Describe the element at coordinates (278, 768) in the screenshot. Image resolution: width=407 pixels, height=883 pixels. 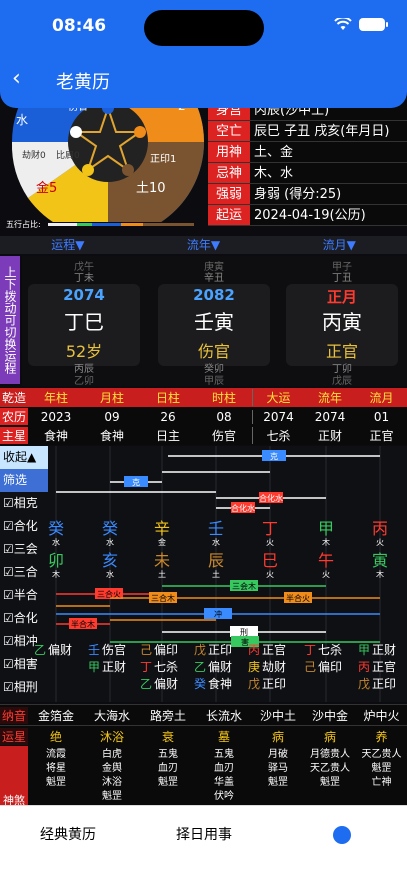
I see `shensha-item: 驿马` at that location.